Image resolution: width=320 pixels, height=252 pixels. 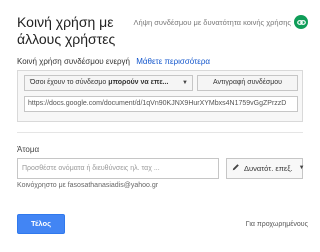 I want to click on section-divider, so click(x=160, y=132).